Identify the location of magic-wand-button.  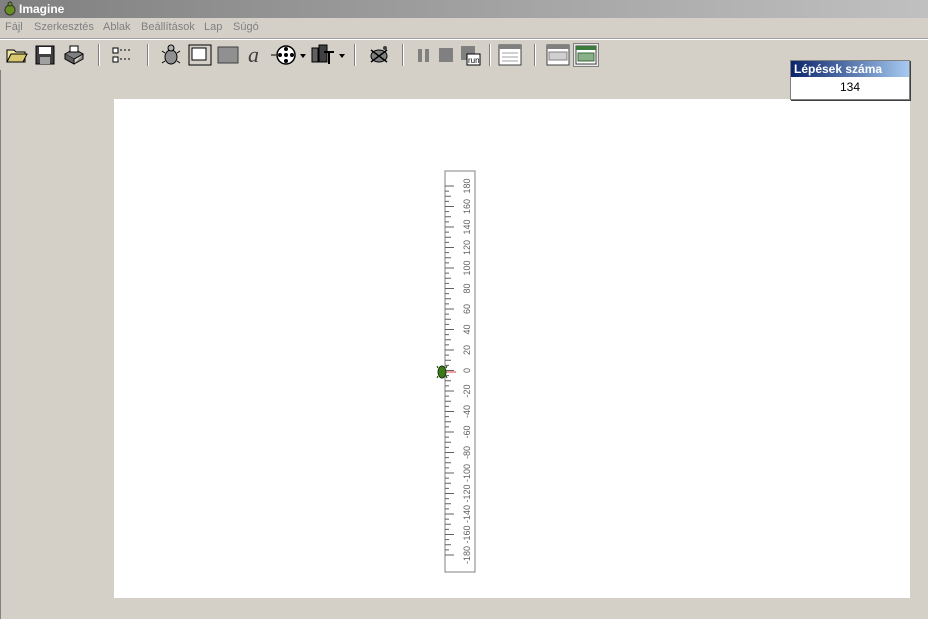
(379, 55).